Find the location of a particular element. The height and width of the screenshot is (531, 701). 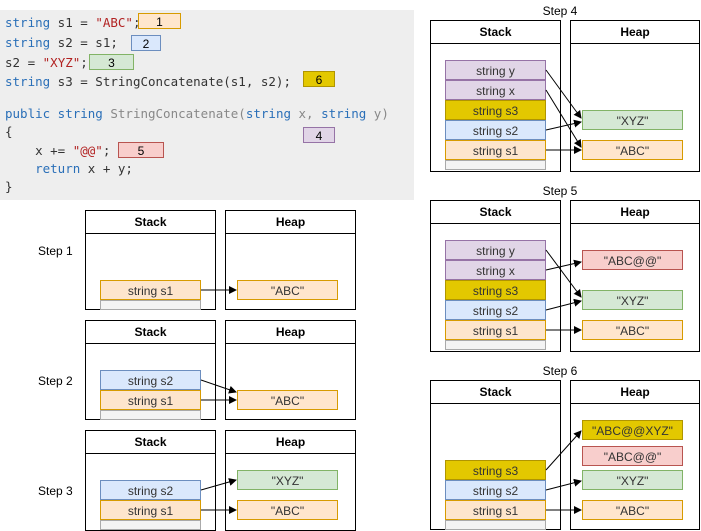

arrow-s3-abcatxyz is located at coordinates (563, 450).